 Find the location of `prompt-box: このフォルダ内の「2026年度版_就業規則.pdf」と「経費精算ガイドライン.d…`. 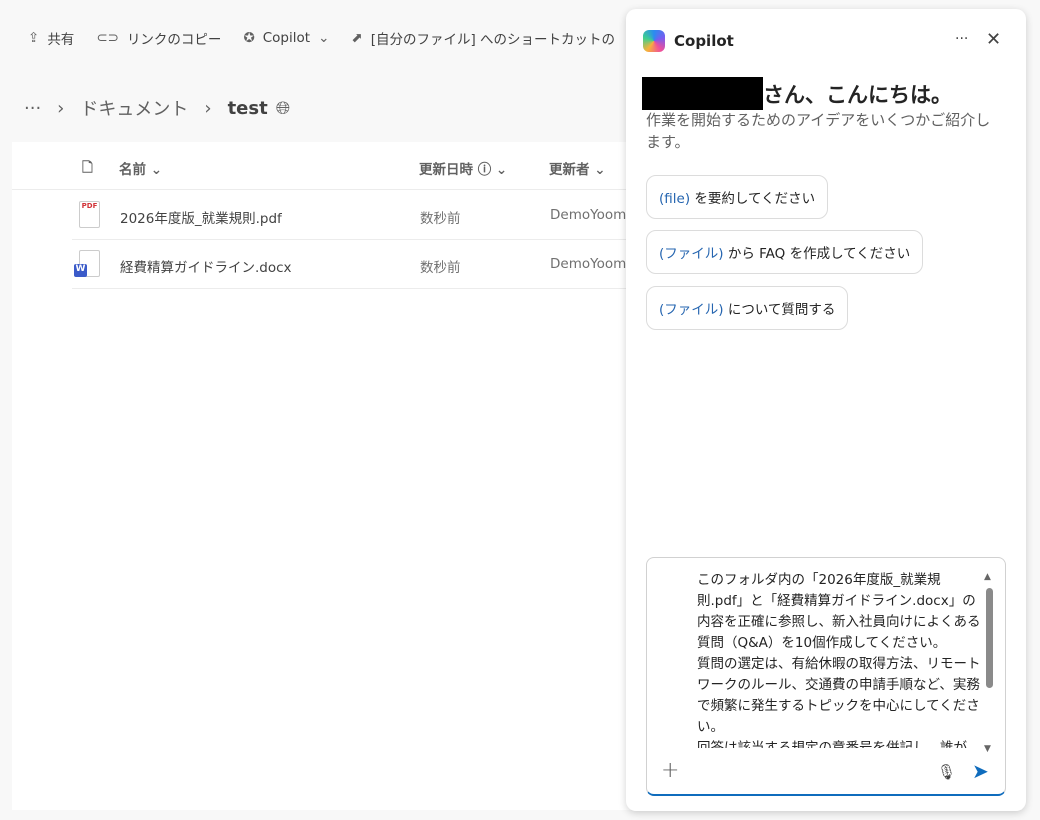

prompt-box: このフォルダ内の「2026年度版_就業規則.pdf」と「経費精算ガイドライン.d… is located at coordinates (826, 676).